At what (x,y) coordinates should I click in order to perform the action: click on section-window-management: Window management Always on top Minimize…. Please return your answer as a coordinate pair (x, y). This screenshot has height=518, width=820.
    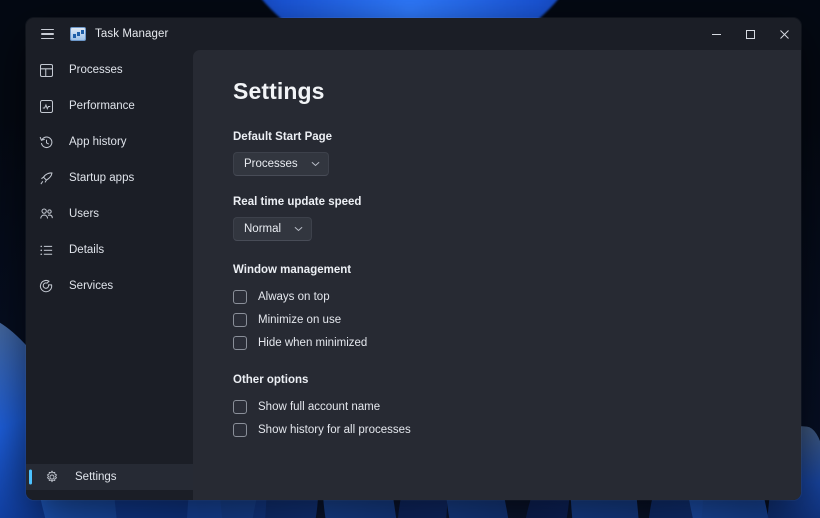
    Looking at the image, I should click on (517, 309).